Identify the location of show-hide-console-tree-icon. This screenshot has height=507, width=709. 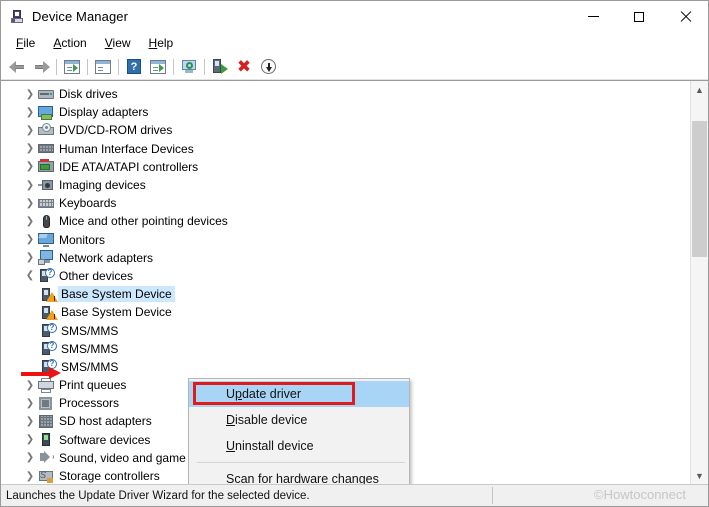
(72, 66).